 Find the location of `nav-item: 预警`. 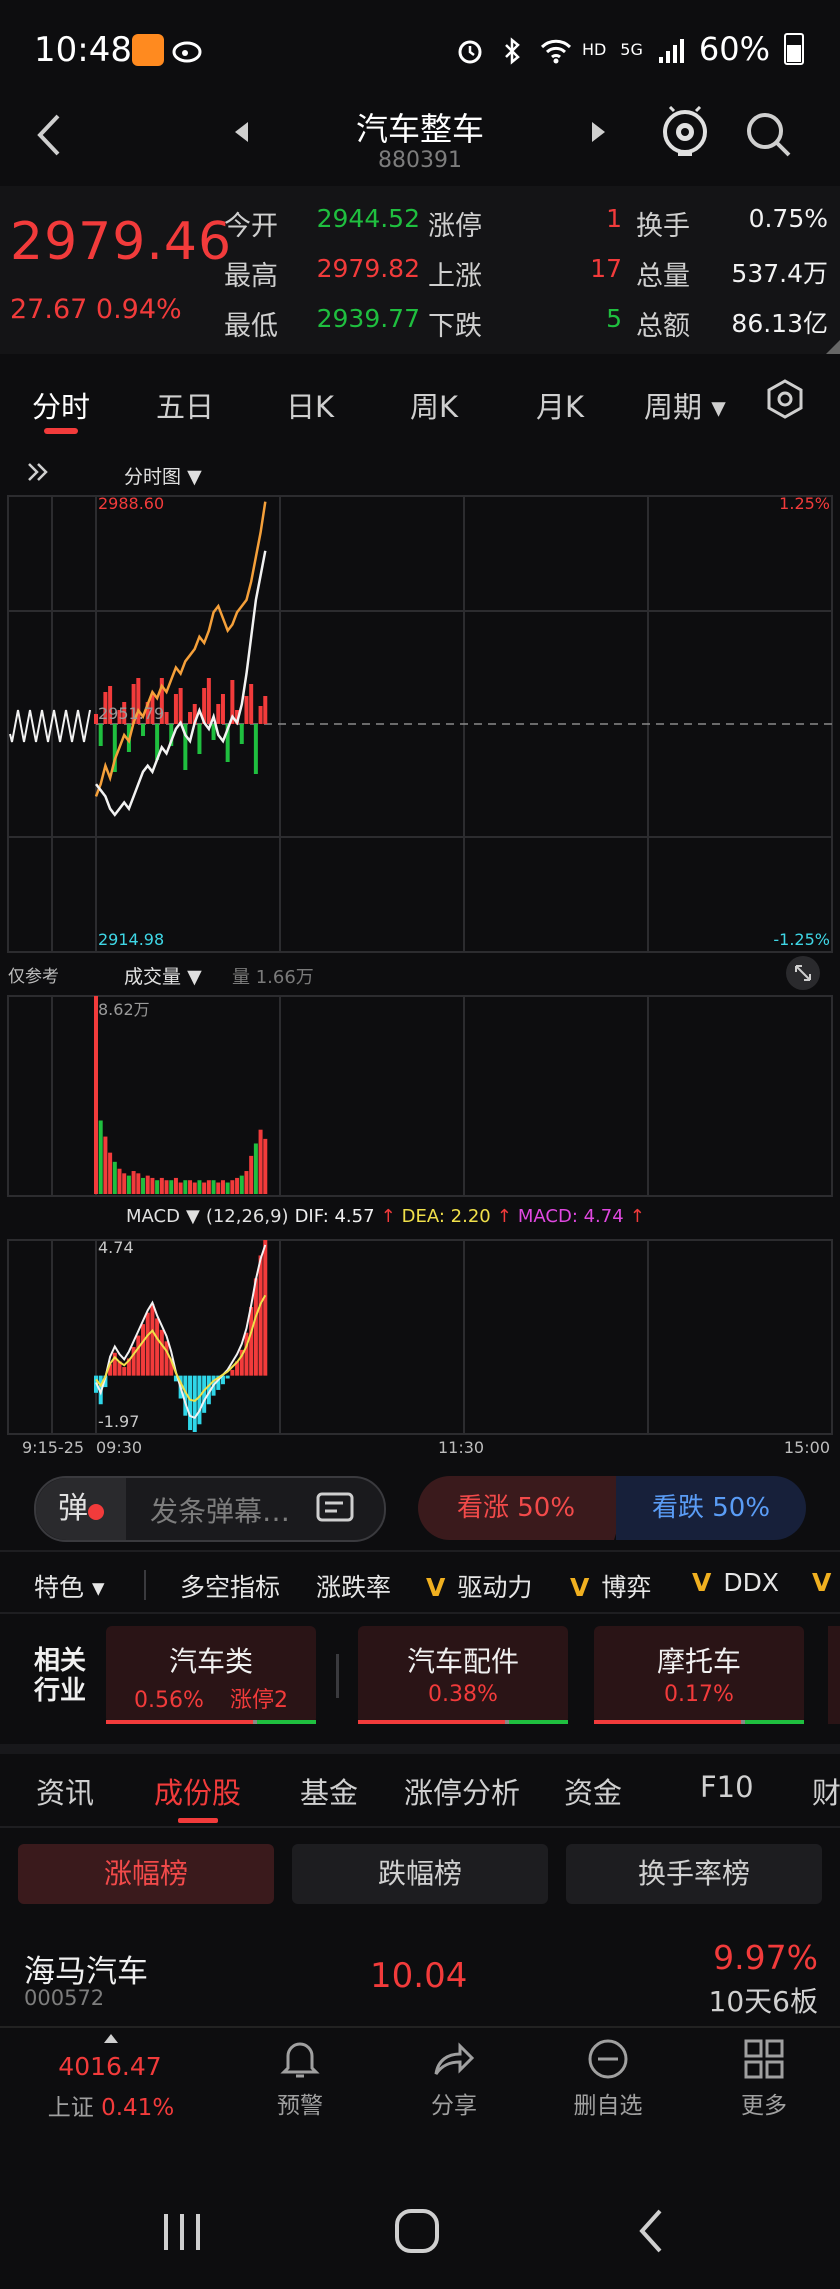

nav-item: 预警 is located at coordinates (300, 2079).